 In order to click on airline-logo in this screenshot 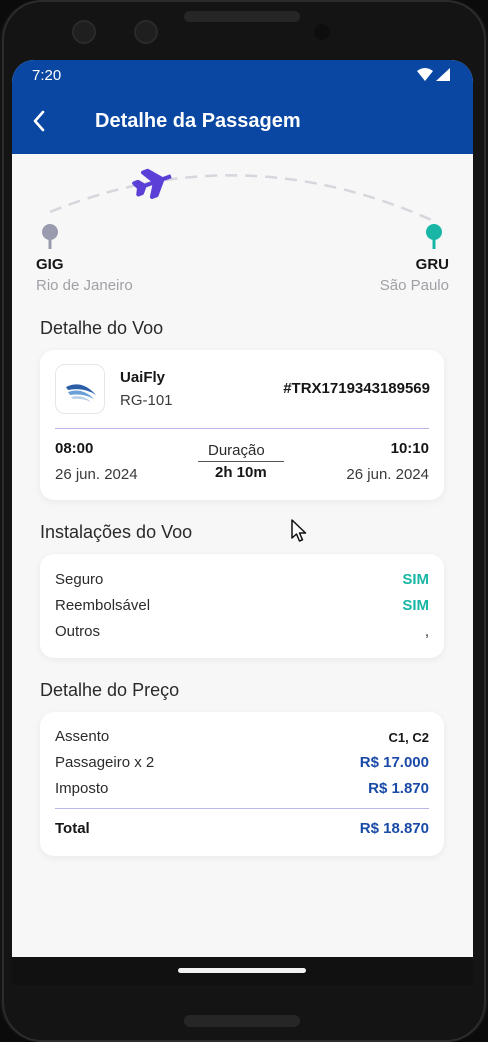, I will do `click(80, 389)`.